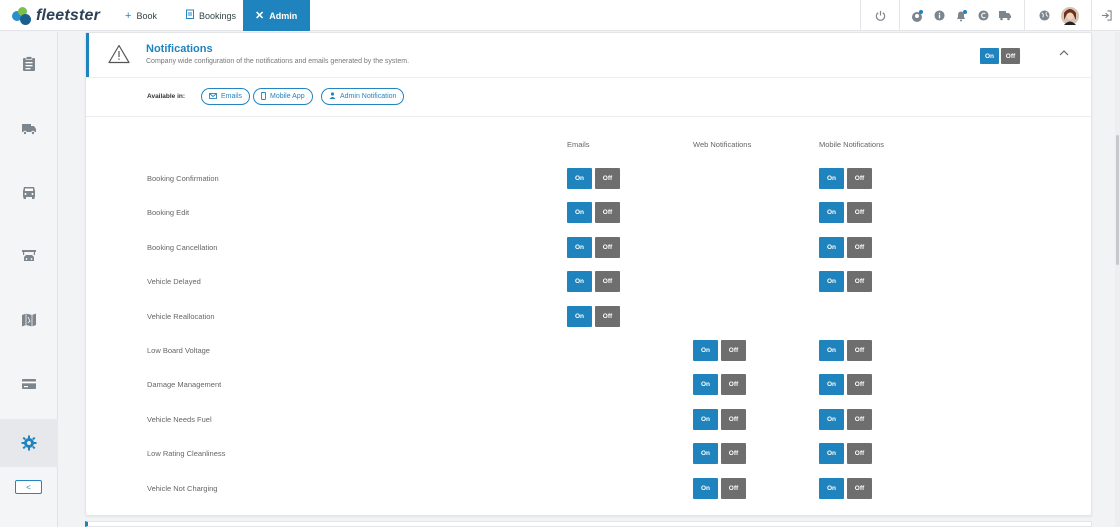  I want to click on master-toggle: On Off, so click(1001, 56).